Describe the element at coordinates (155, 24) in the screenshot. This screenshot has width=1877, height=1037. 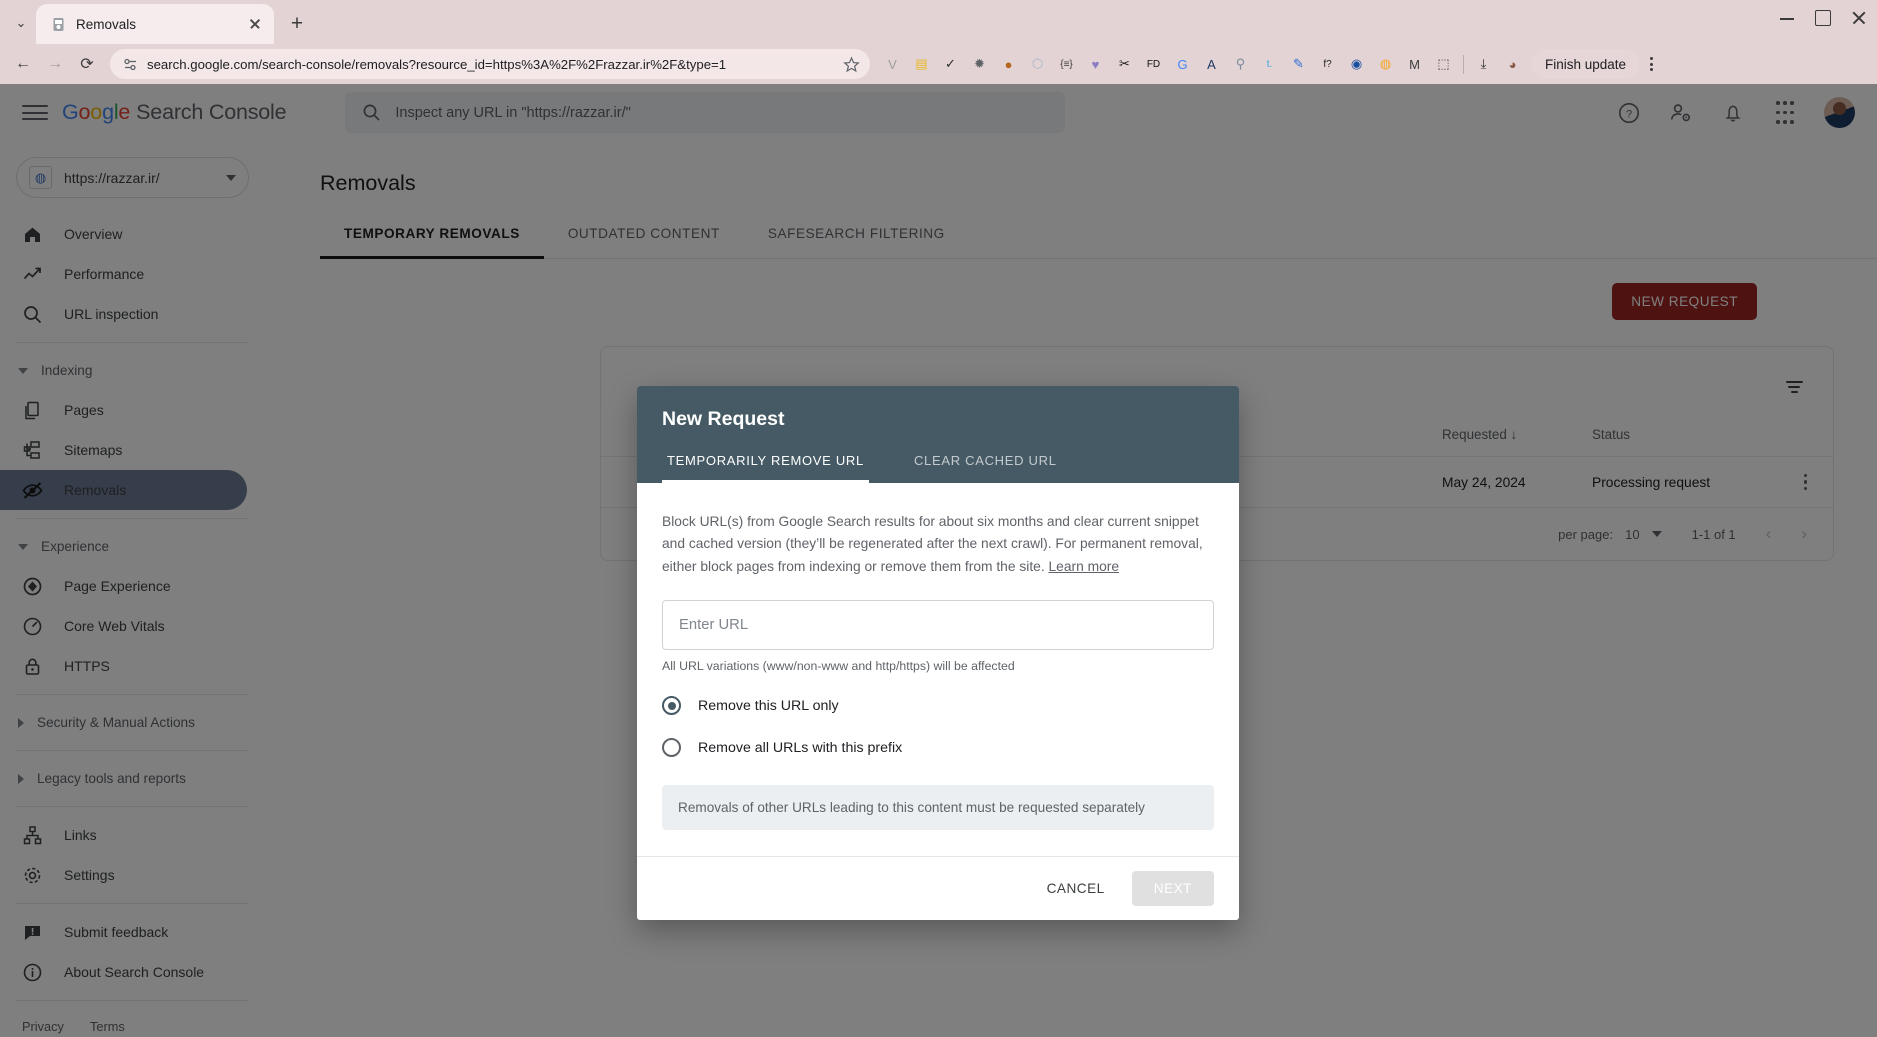
I see `browser-tab: Removals` at that location.